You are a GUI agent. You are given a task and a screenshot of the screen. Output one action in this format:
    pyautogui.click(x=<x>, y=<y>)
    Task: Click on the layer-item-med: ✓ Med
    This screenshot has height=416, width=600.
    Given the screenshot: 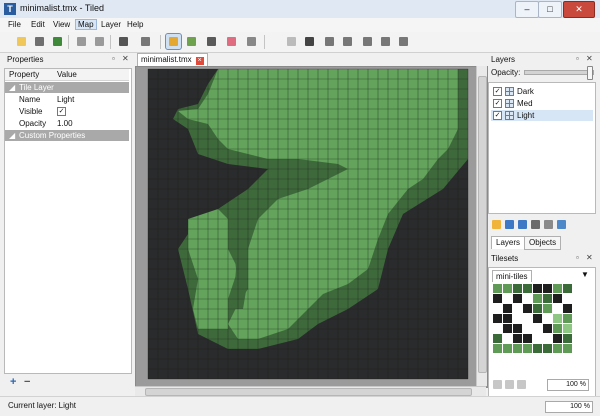 What is the action you would take?
    pyautogui.click(x=542, y=103)
    